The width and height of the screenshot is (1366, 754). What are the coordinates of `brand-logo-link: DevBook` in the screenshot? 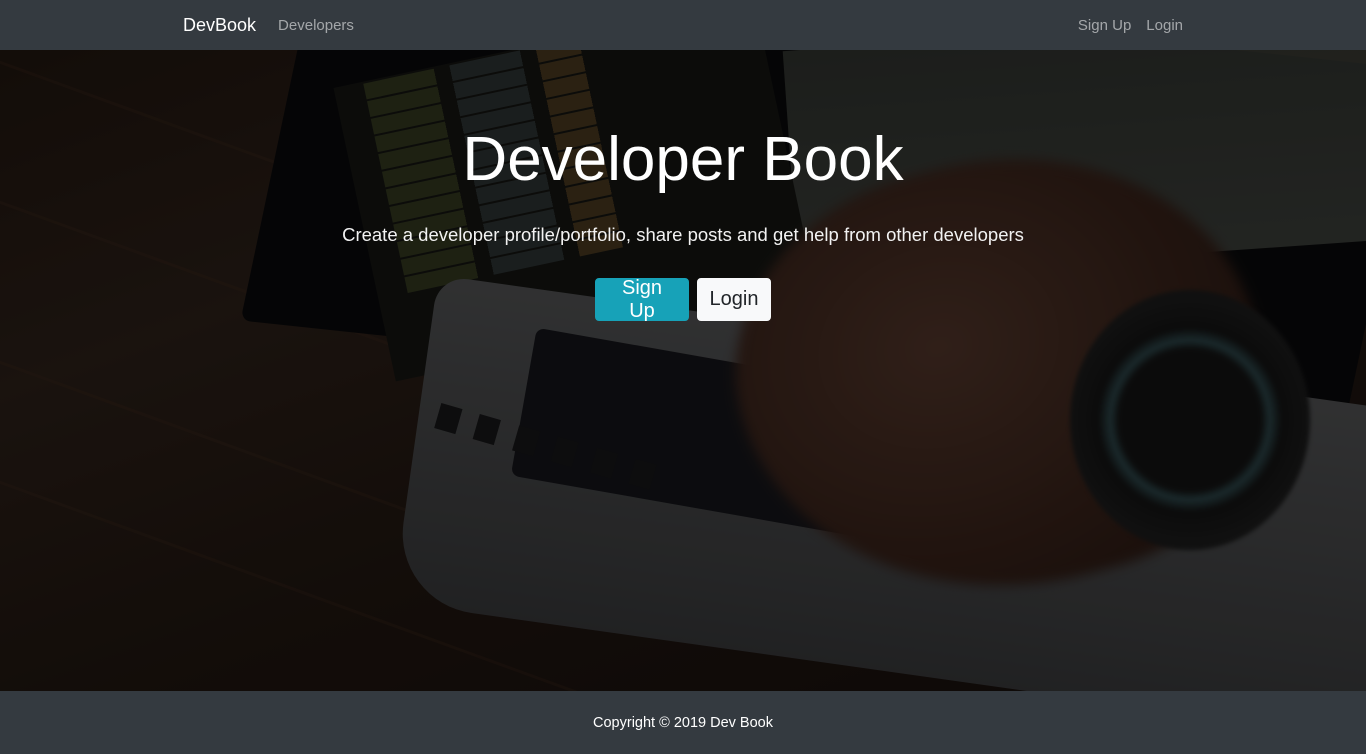 It's located at (219, 25).